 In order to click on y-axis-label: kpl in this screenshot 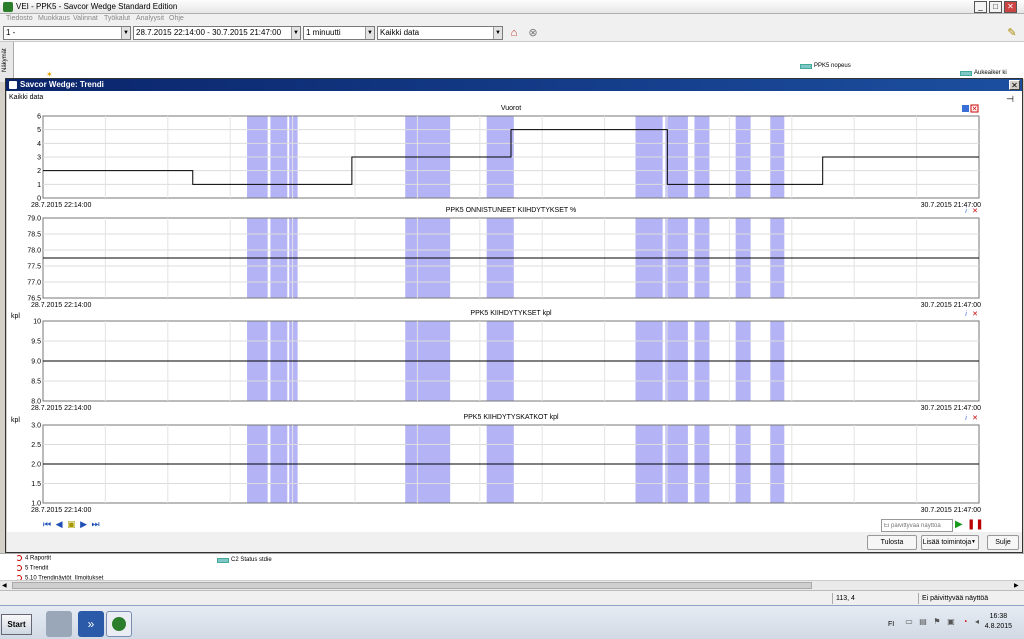, I will do `click(15, 316)`.